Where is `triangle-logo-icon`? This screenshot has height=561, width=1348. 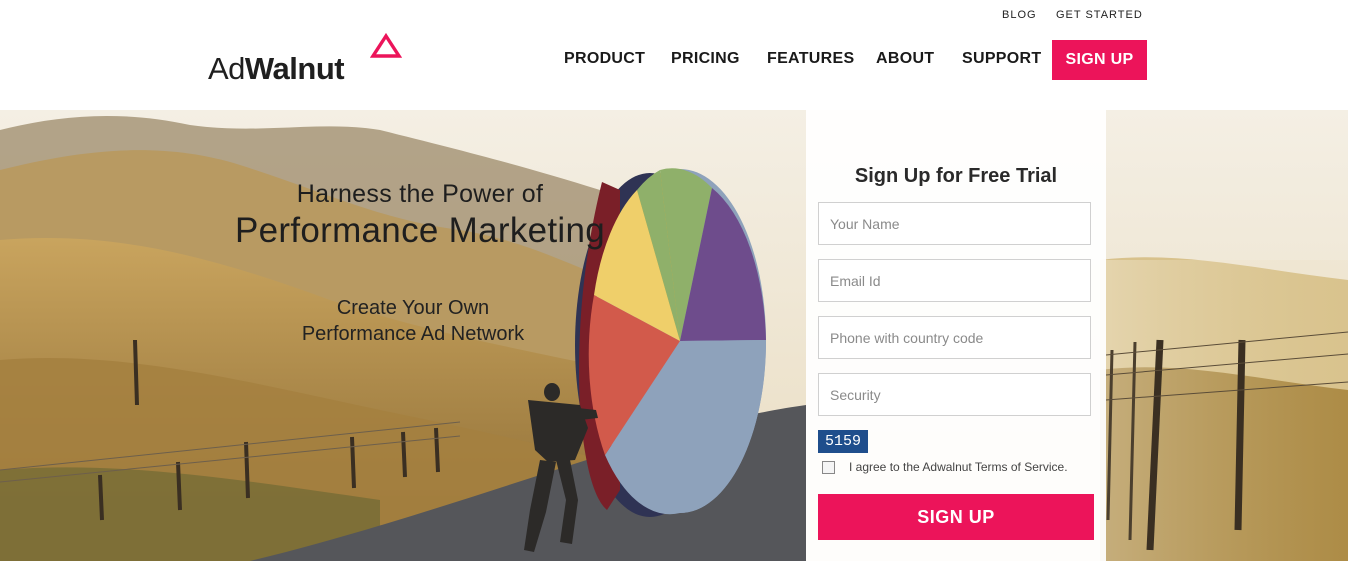
triangle-logo-icon is located at coordinates (386, 45).